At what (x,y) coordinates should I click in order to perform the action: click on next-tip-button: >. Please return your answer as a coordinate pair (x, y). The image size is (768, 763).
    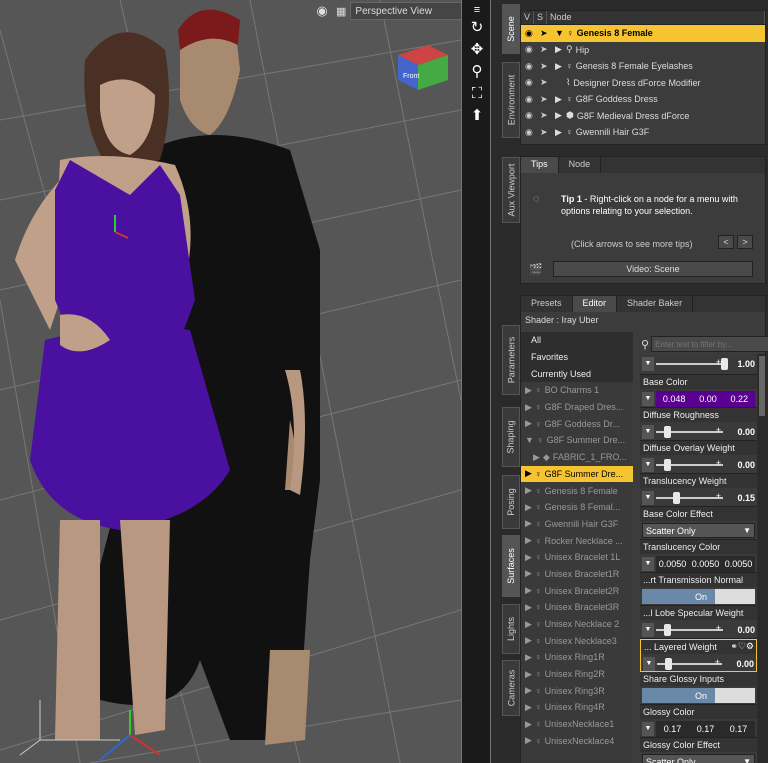
    Looking at the image, I should click on (745, 242).